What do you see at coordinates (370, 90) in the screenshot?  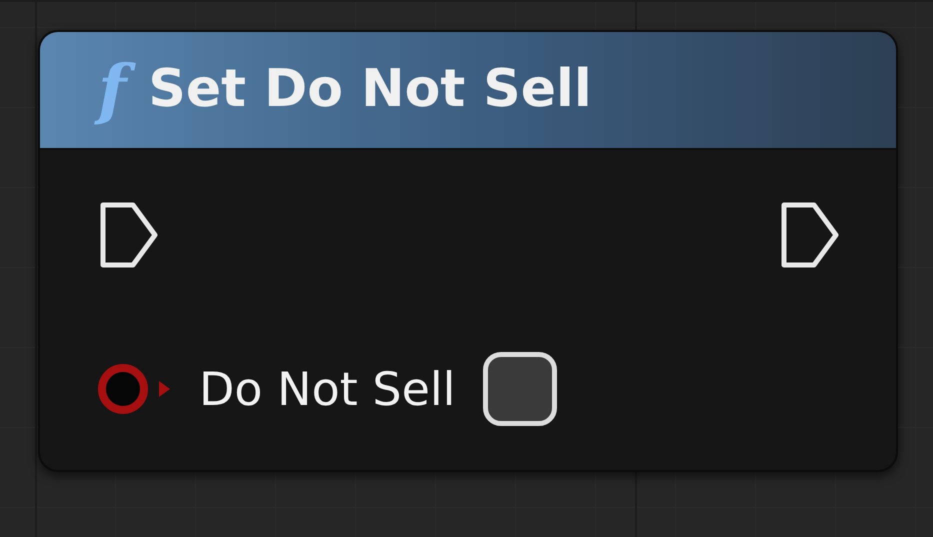 I see `node-title: Set Do Not Sell` at bounding box center [370, 90].